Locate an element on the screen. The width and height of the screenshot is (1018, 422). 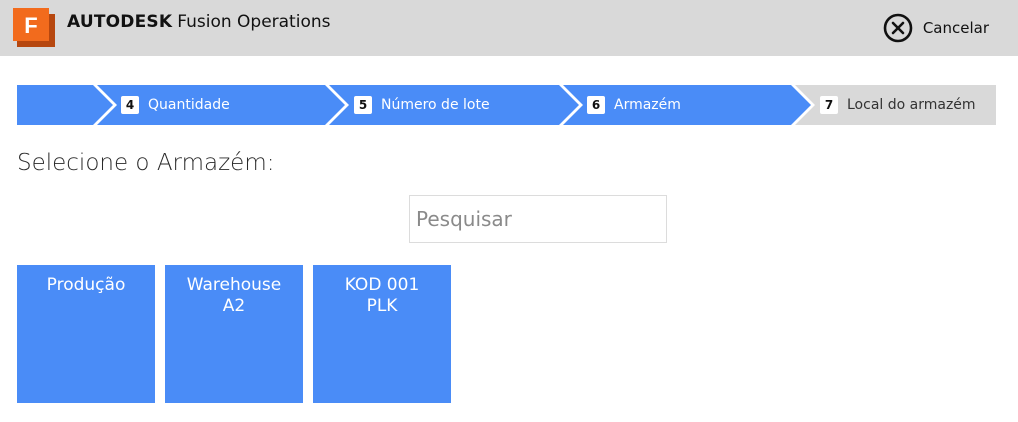
warehouse-list: Produção Warehouse A2 KOD 001 PLK is located at coordinates (239, 334).